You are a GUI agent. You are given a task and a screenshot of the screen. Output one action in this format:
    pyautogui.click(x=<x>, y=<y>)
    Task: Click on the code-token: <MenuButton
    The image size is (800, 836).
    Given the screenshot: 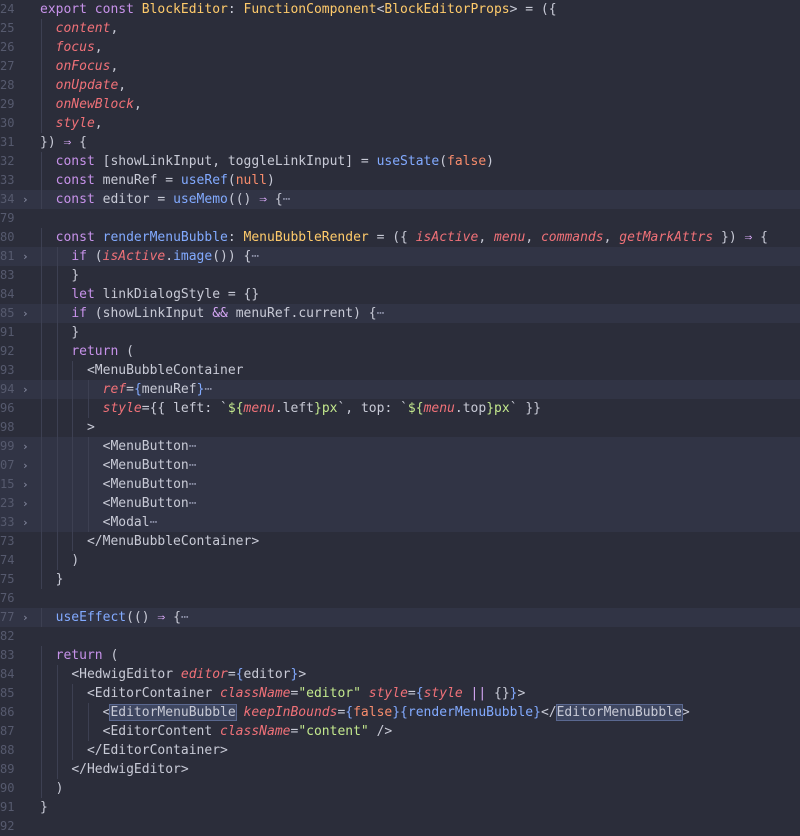 What is the action you would take?
    pyautogui.click(x=145, y=465)
    